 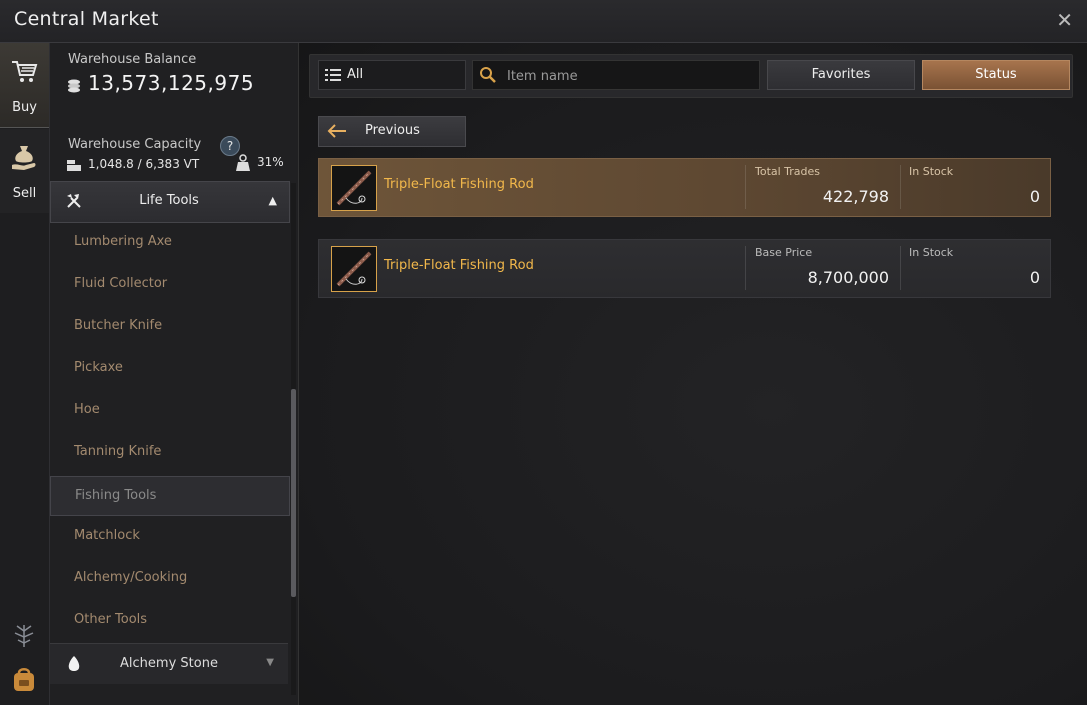 What do you see at coordinates (169, 284) in the screenshot?
I see `subcategory-item: Fluid Collector` at bounding box center [169, 284].